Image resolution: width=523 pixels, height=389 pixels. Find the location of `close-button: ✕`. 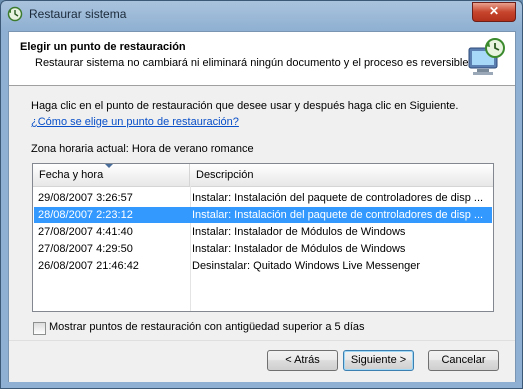

close-button: ✕ is located at coordinates (494, 12).